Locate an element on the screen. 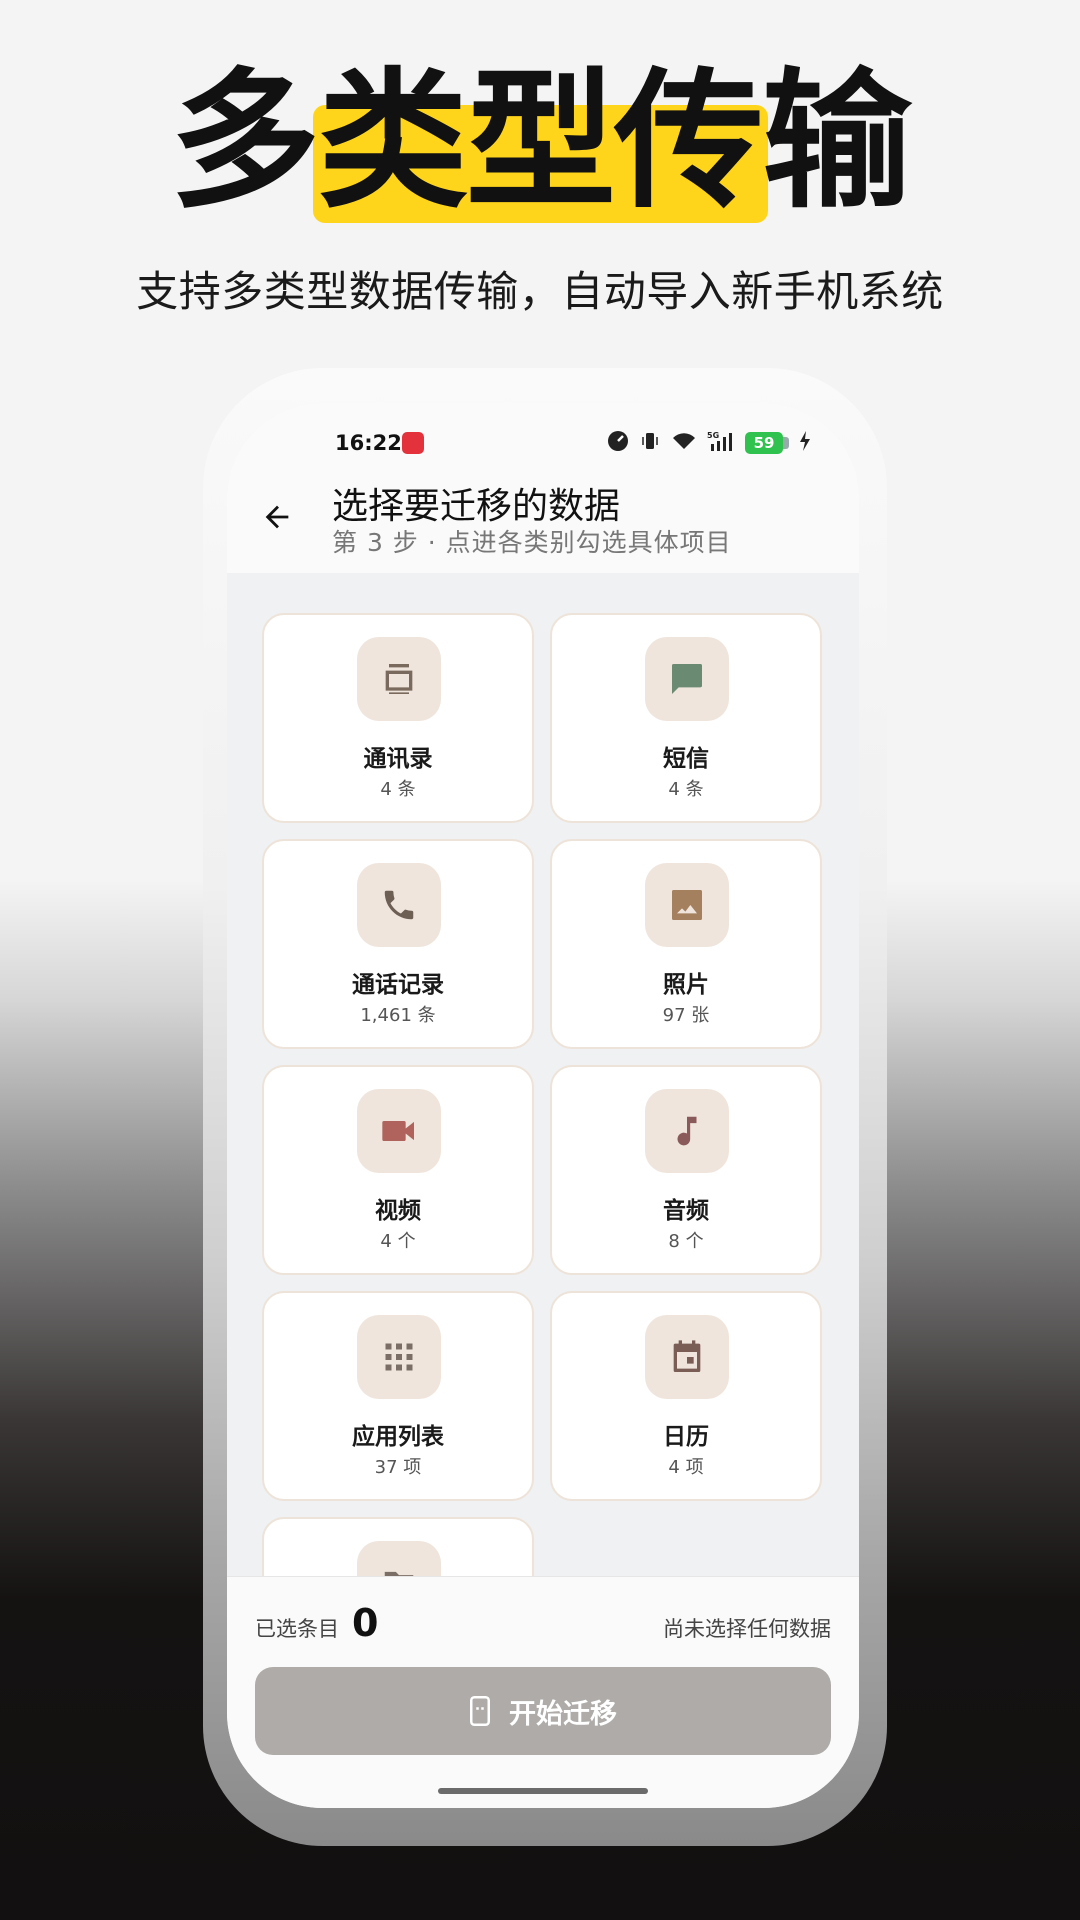  signal-icon: 5G is located at coordinates (721, 443).